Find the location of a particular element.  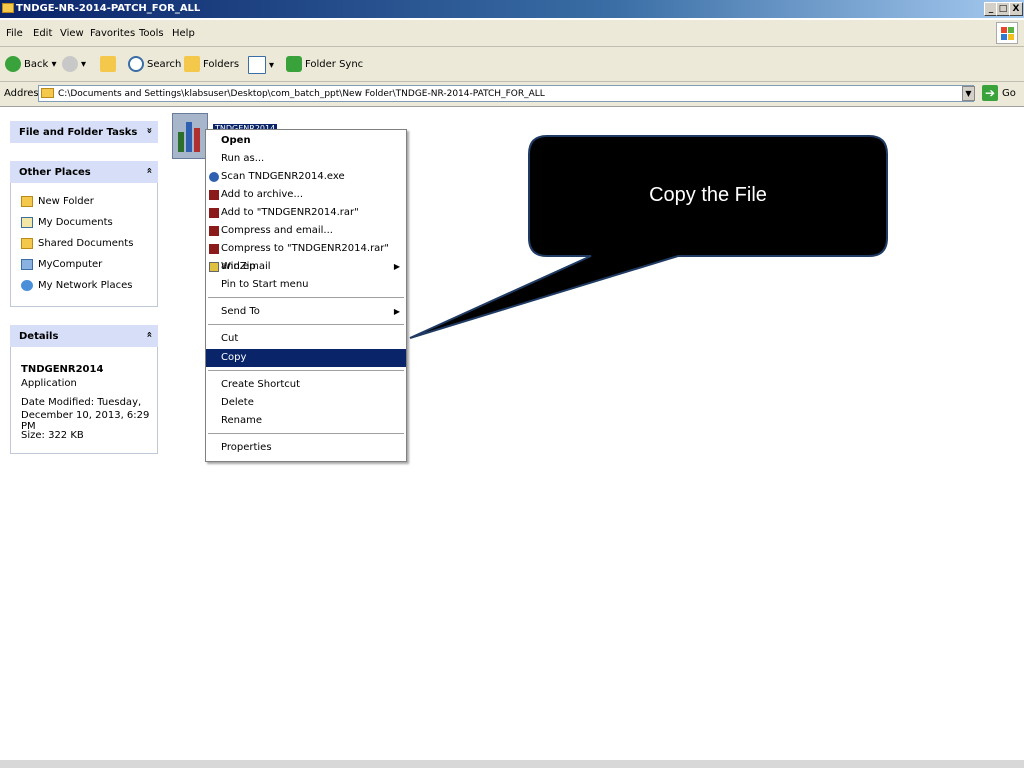

callout-bubble is located at coordinates (648, 237).